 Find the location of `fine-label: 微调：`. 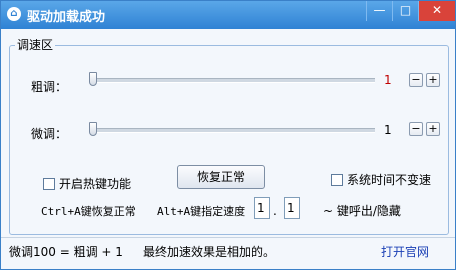

fine-label: 微调： is located at coordinates (49, 134).